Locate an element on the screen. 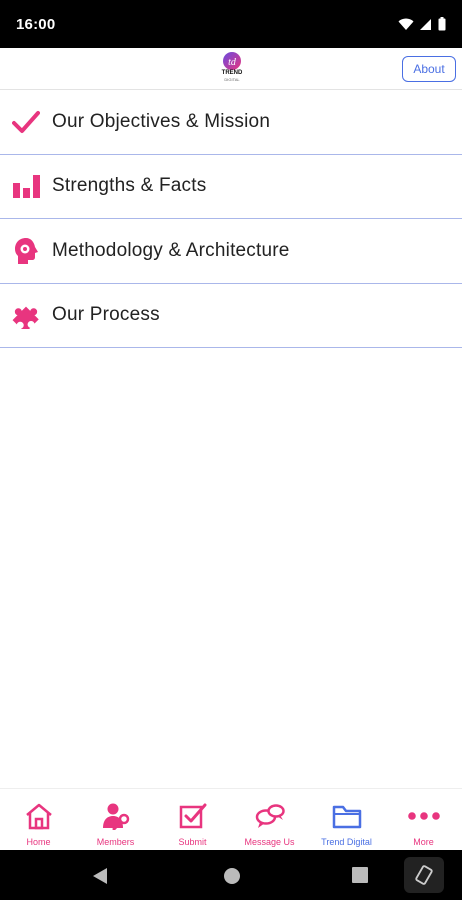 The width and height of the screenshot is (462, 900). menu-item-label: Our Objectives & Mission is located at coordinates (161, 121).